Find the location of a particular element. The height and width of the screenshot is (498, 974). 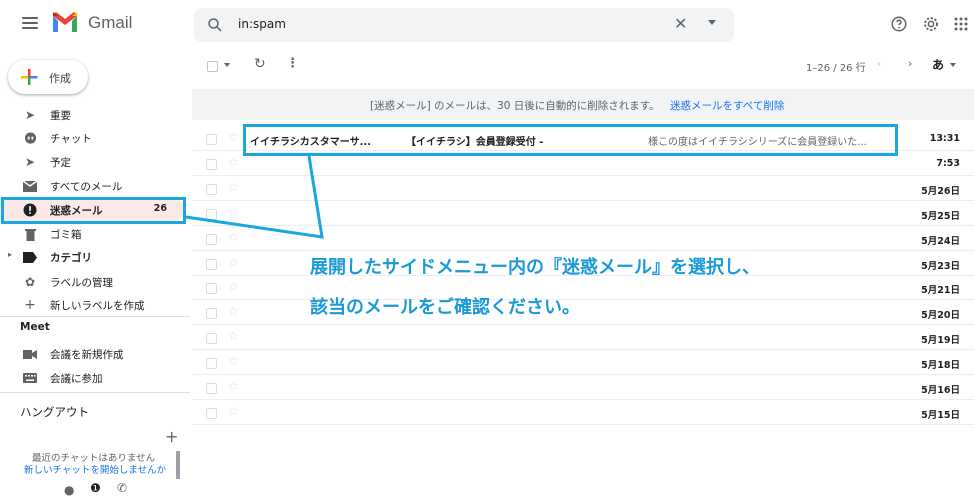

sidebar-item-chat: チャット is located at coordinates (95, 137).